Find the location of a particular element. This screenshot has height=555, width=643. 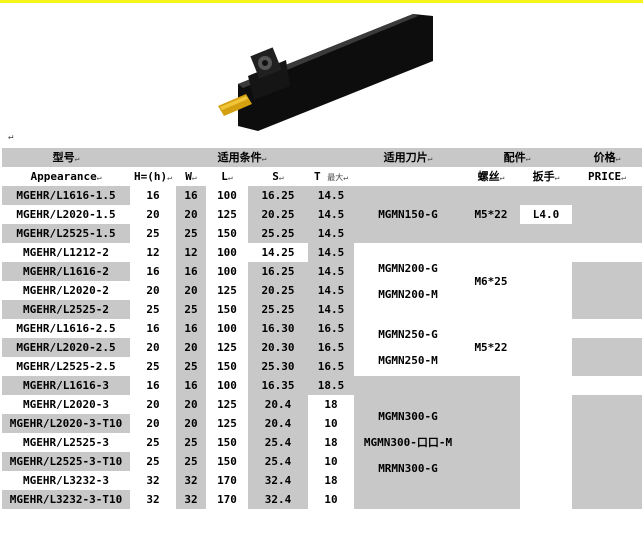

subheader-appearance: Appearance↵ is located at coordinates (66, 176).